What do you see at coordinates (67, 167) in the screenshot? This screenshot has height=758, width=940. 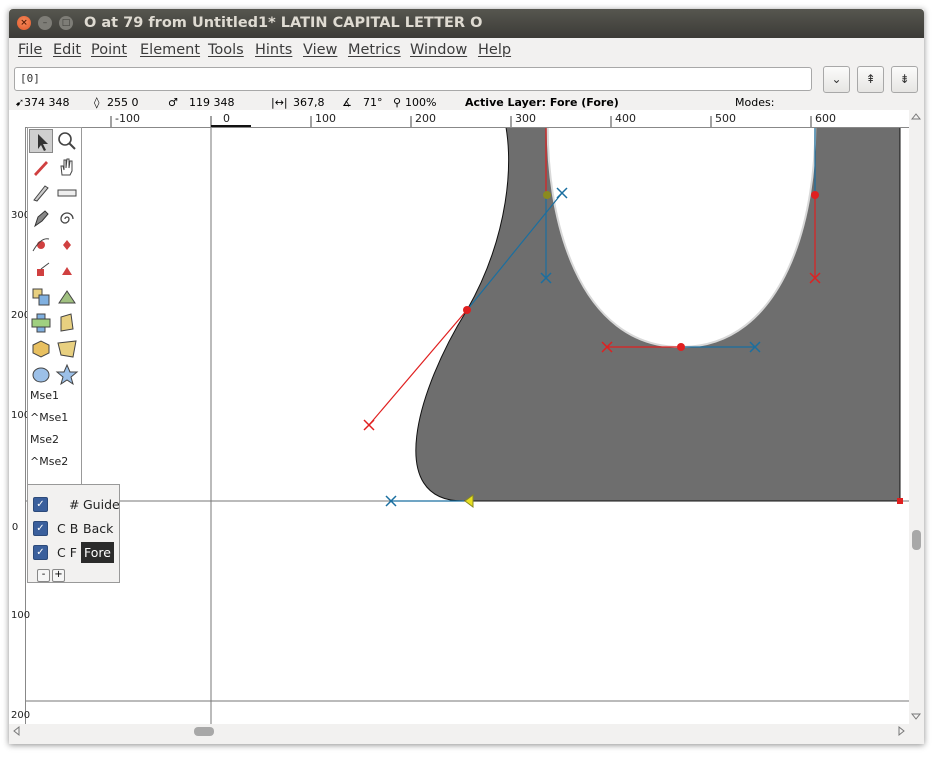 I see `hand-tool-icon` at bounding box center [67, 167].